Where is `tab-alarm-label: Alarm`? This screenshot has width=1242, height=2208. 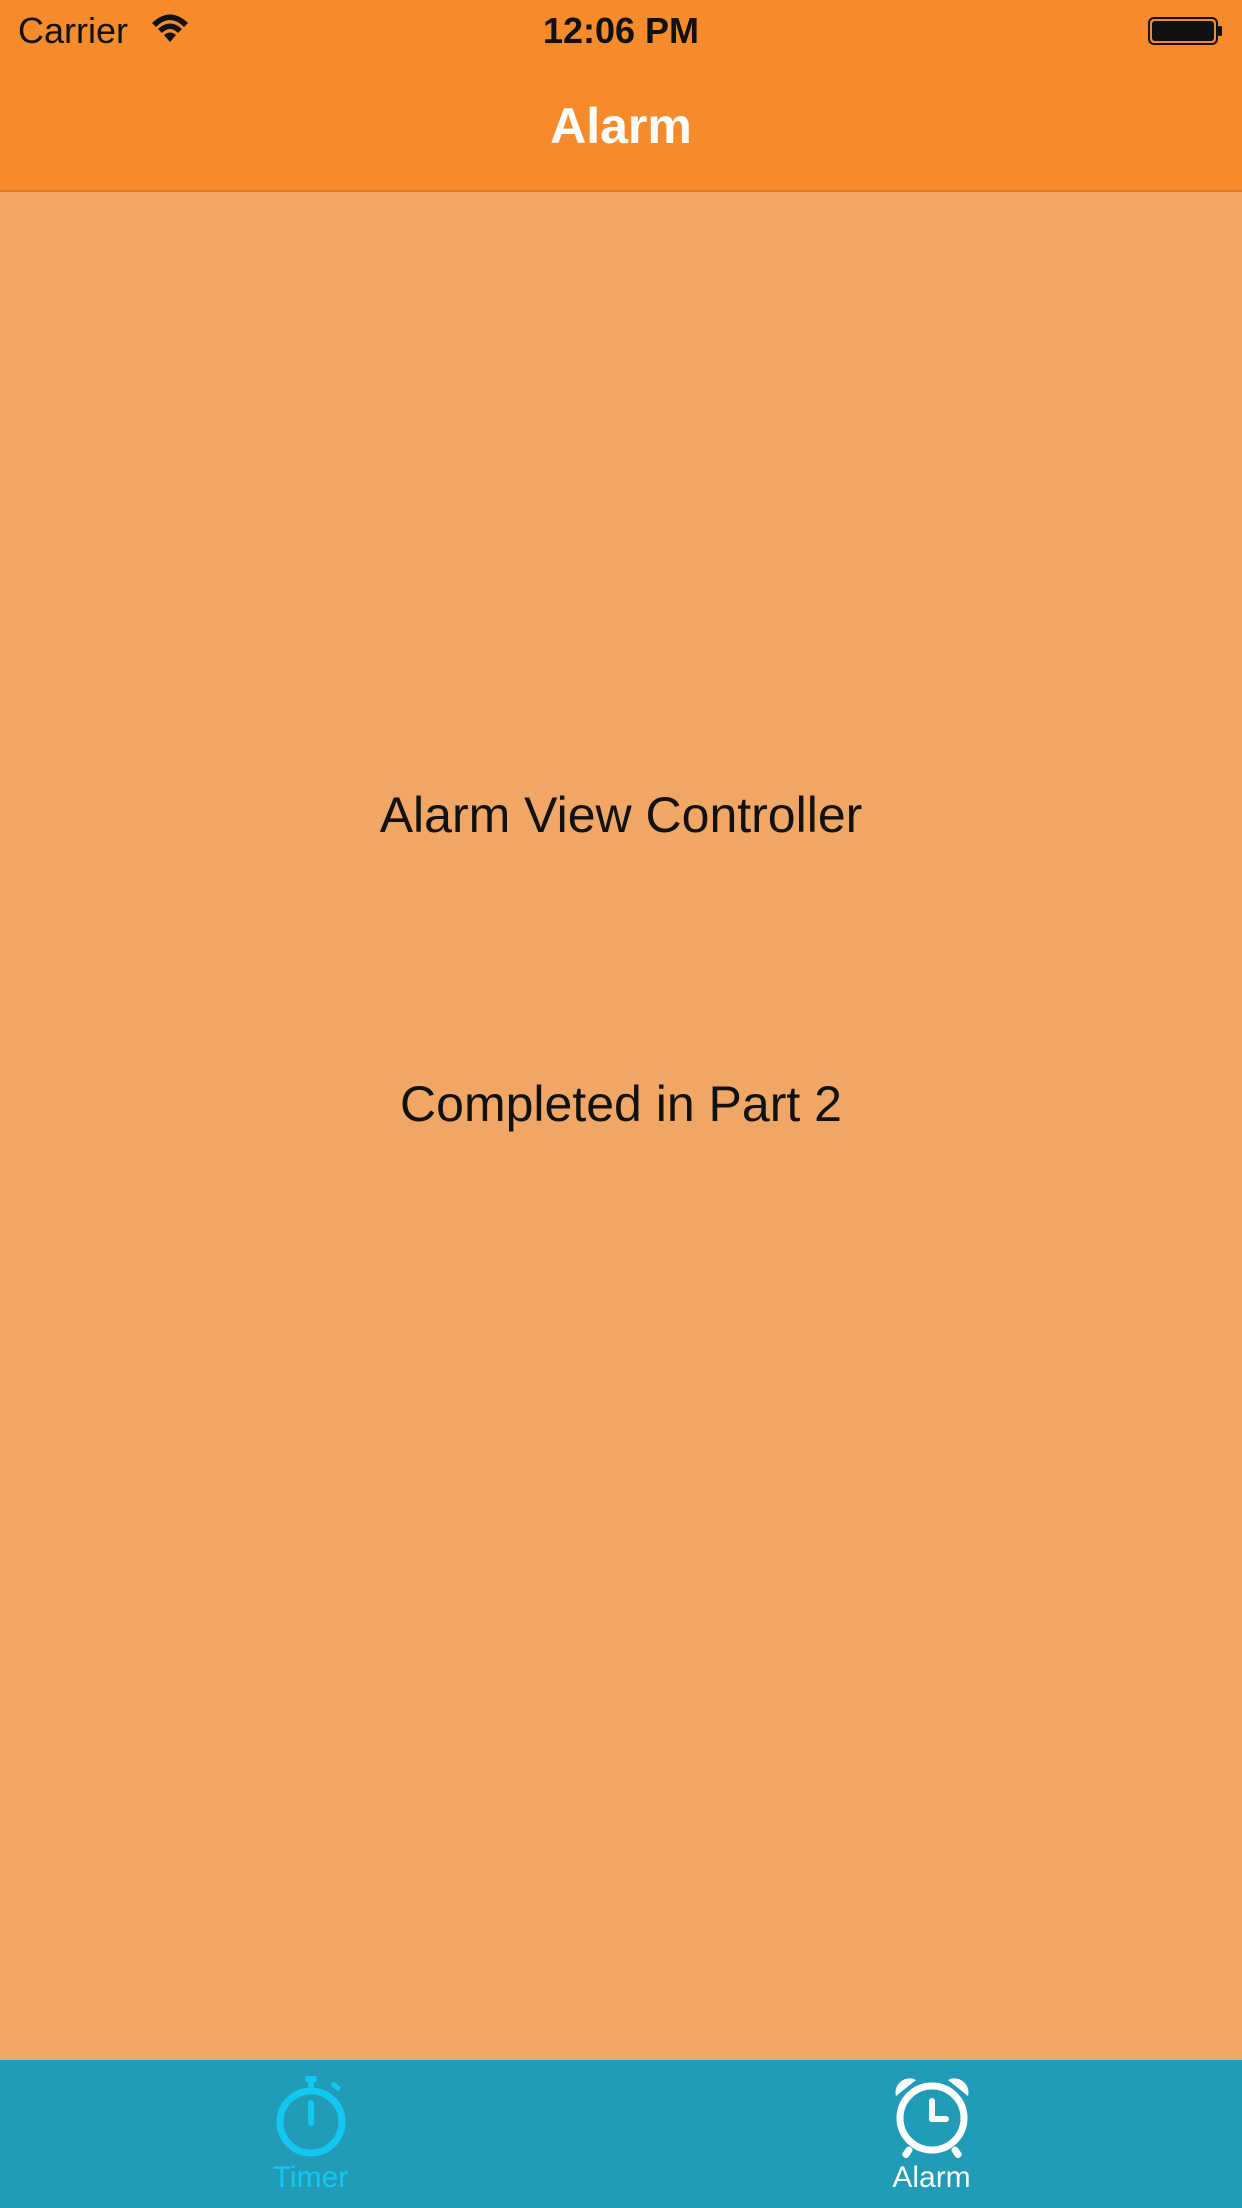 tab-alarm-label: Alarm is located at coordinates (931, 2177).